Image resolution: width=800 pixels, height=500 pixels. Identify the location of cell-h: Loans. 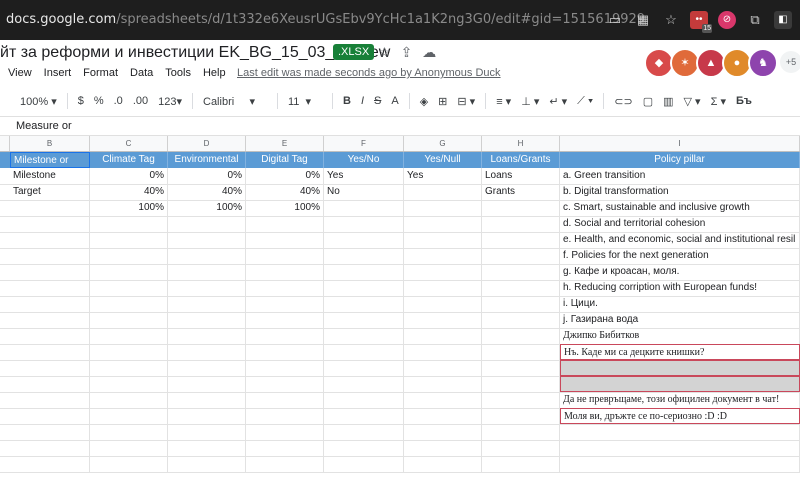
(521, 176).